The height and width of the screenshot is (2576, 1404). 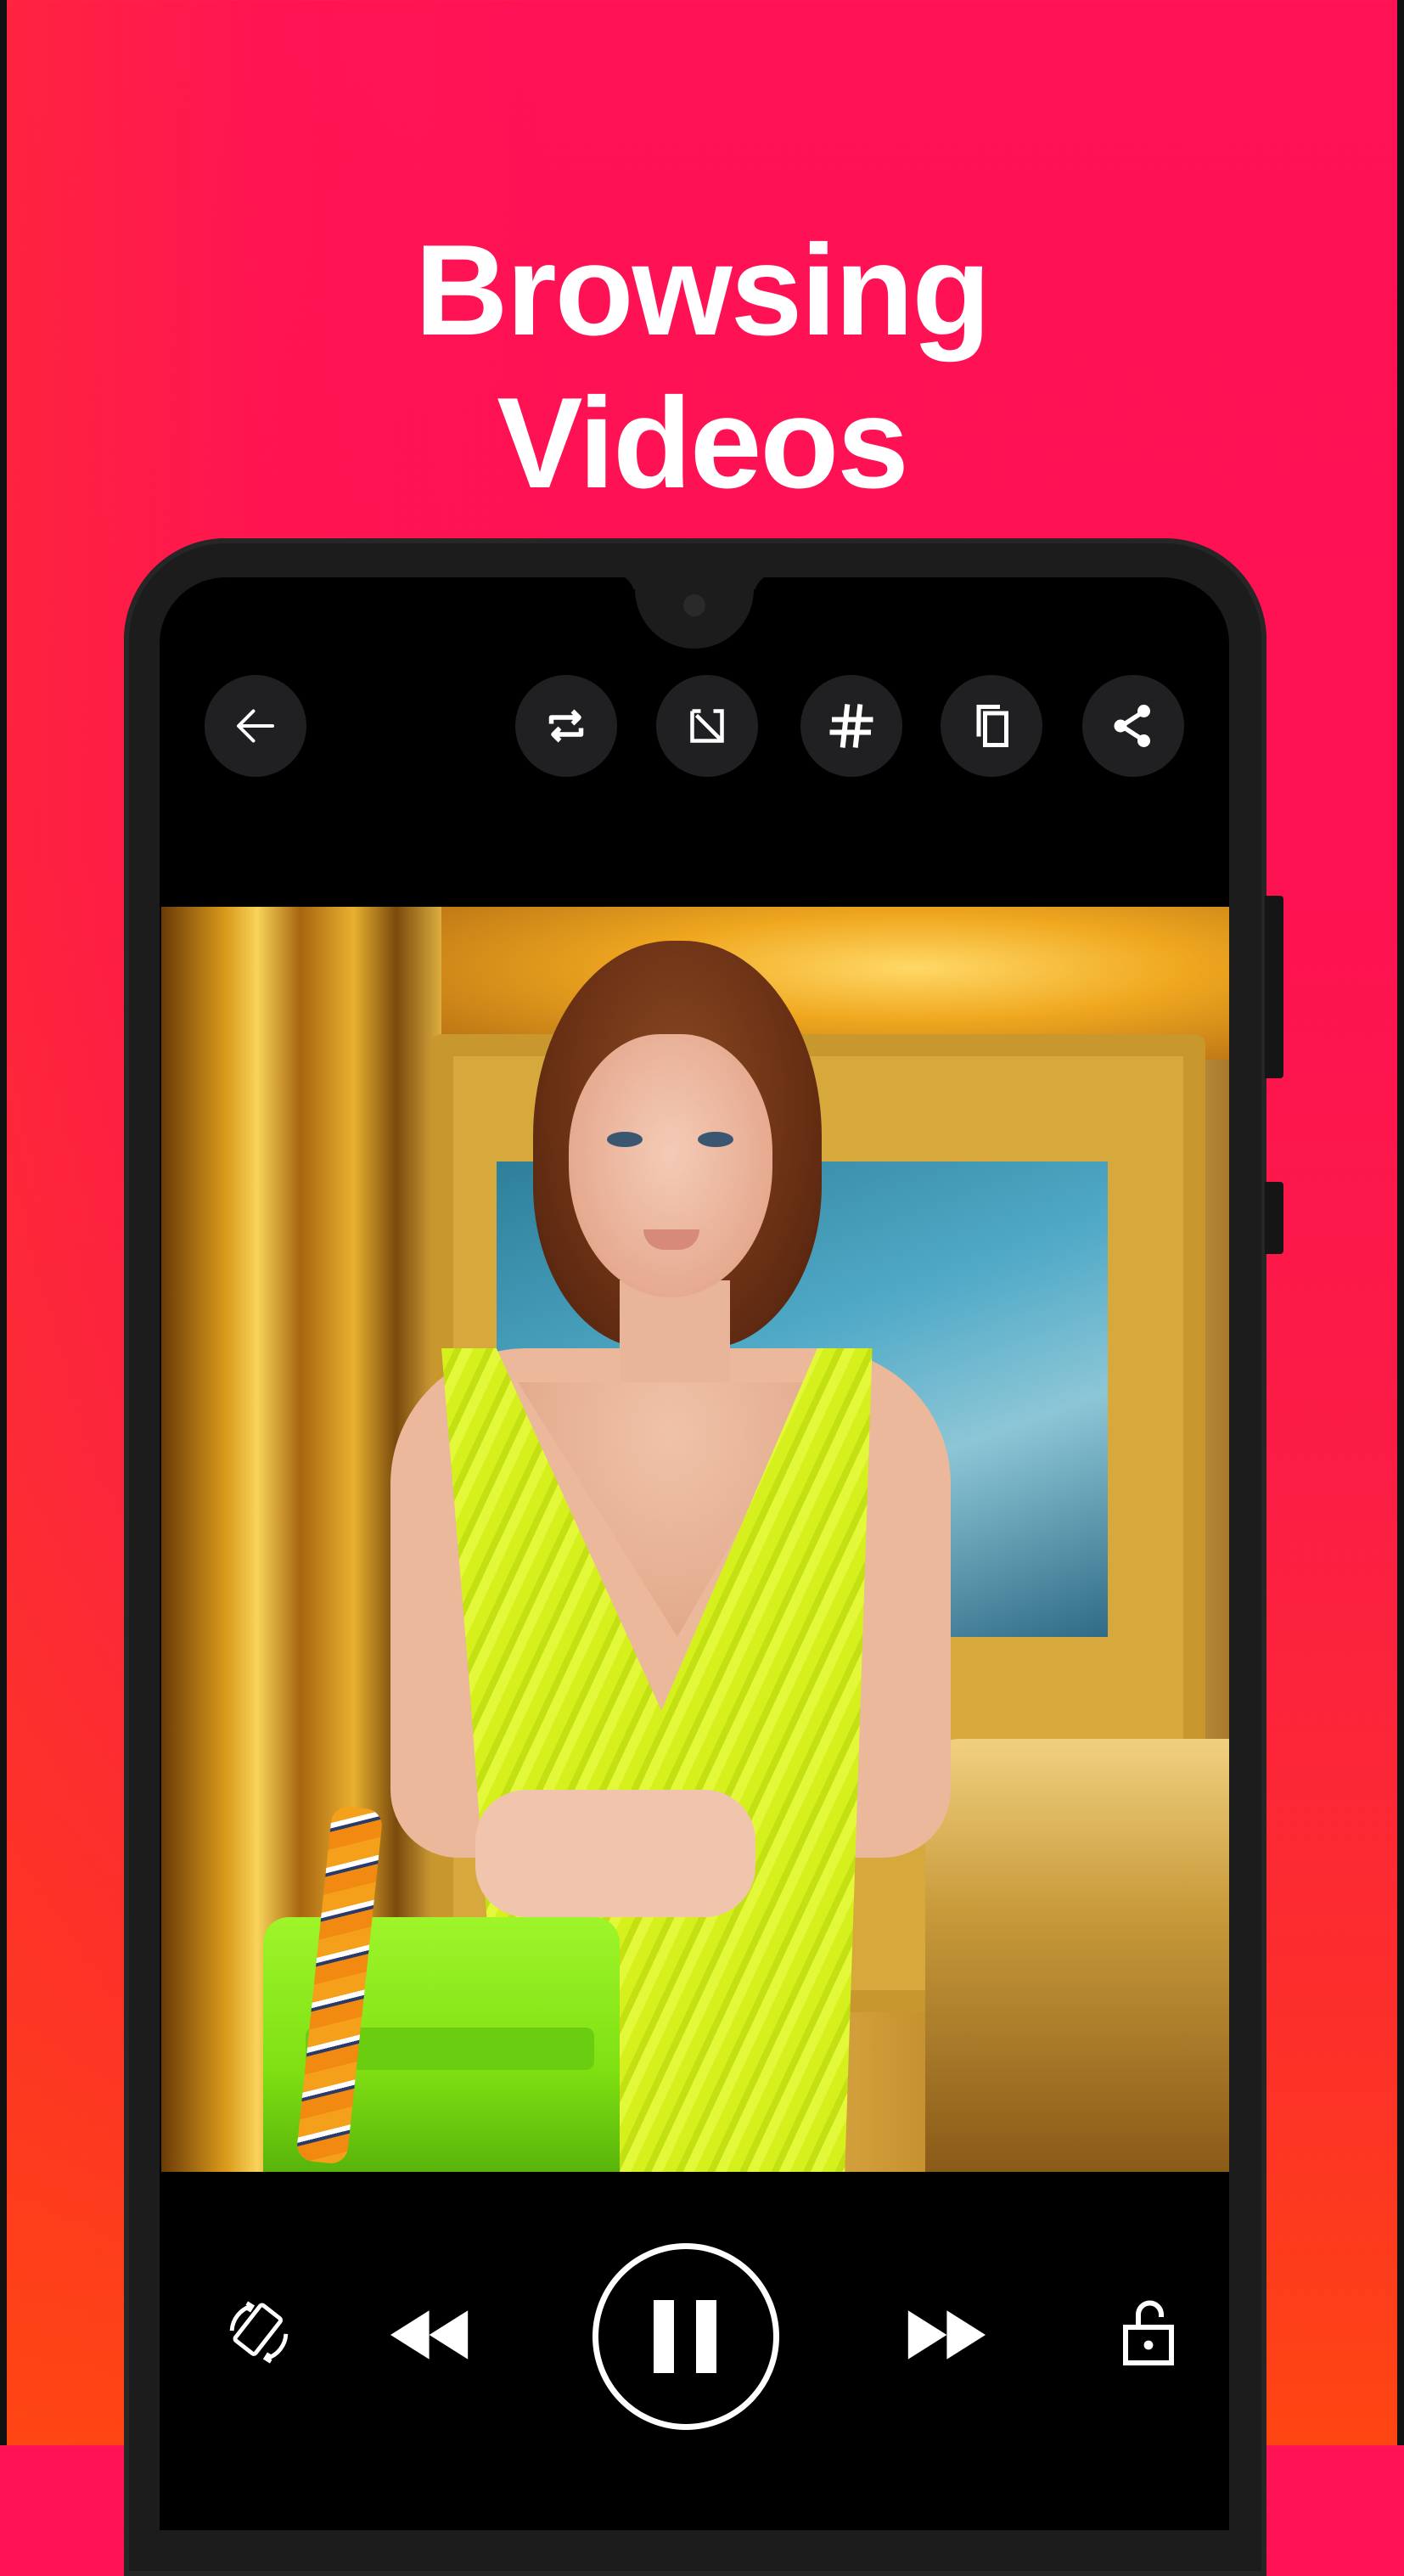 I want to click on fast-forward-button, so click(x=945, y=2334).